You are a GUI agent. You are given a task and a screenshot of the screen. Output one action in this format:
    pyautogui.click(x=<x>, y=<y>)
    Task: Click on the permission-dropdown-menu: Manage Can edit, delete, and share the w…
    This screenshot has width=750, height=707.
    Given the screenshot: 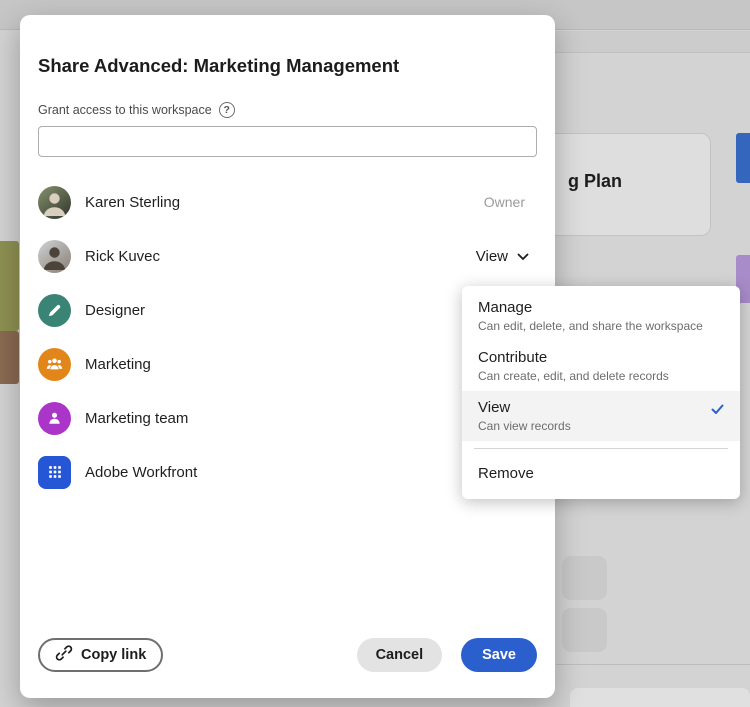 What is the action you would take?
    pyautogui.click(x=601, y=392)
    